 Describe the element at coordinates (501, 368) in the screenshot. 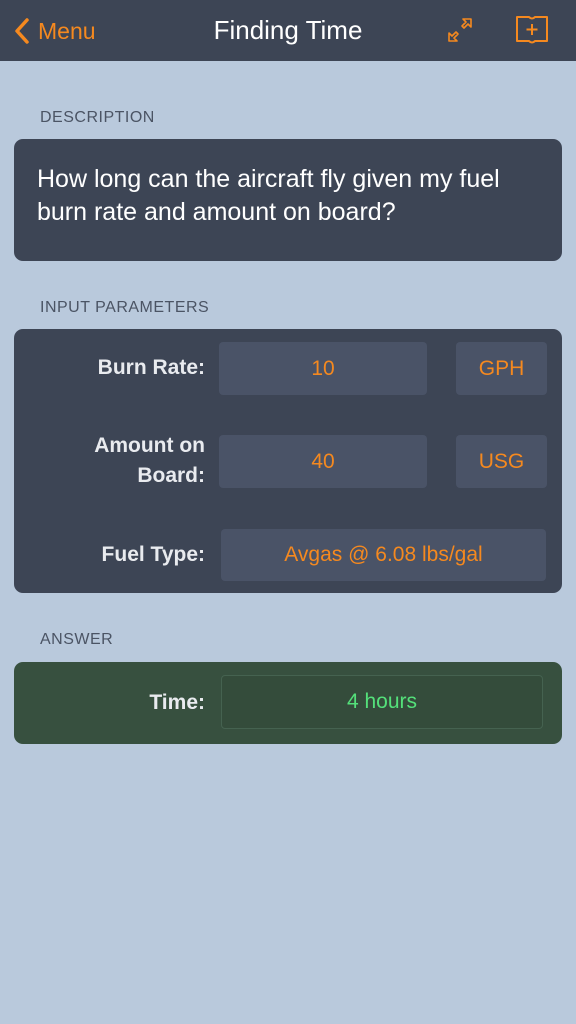

I see `burn-rate-unit-button: GPH` at that location.